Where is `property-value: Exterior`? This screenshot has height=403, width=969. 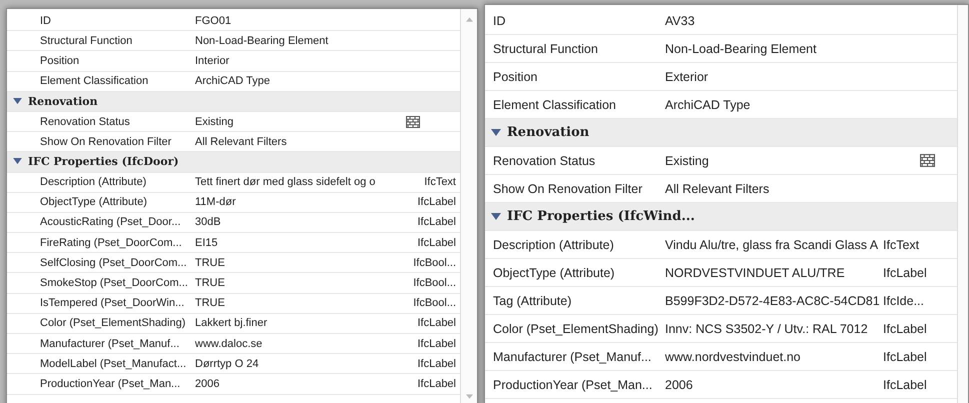
property-value: Exterior is located at coordinates (687, 77).